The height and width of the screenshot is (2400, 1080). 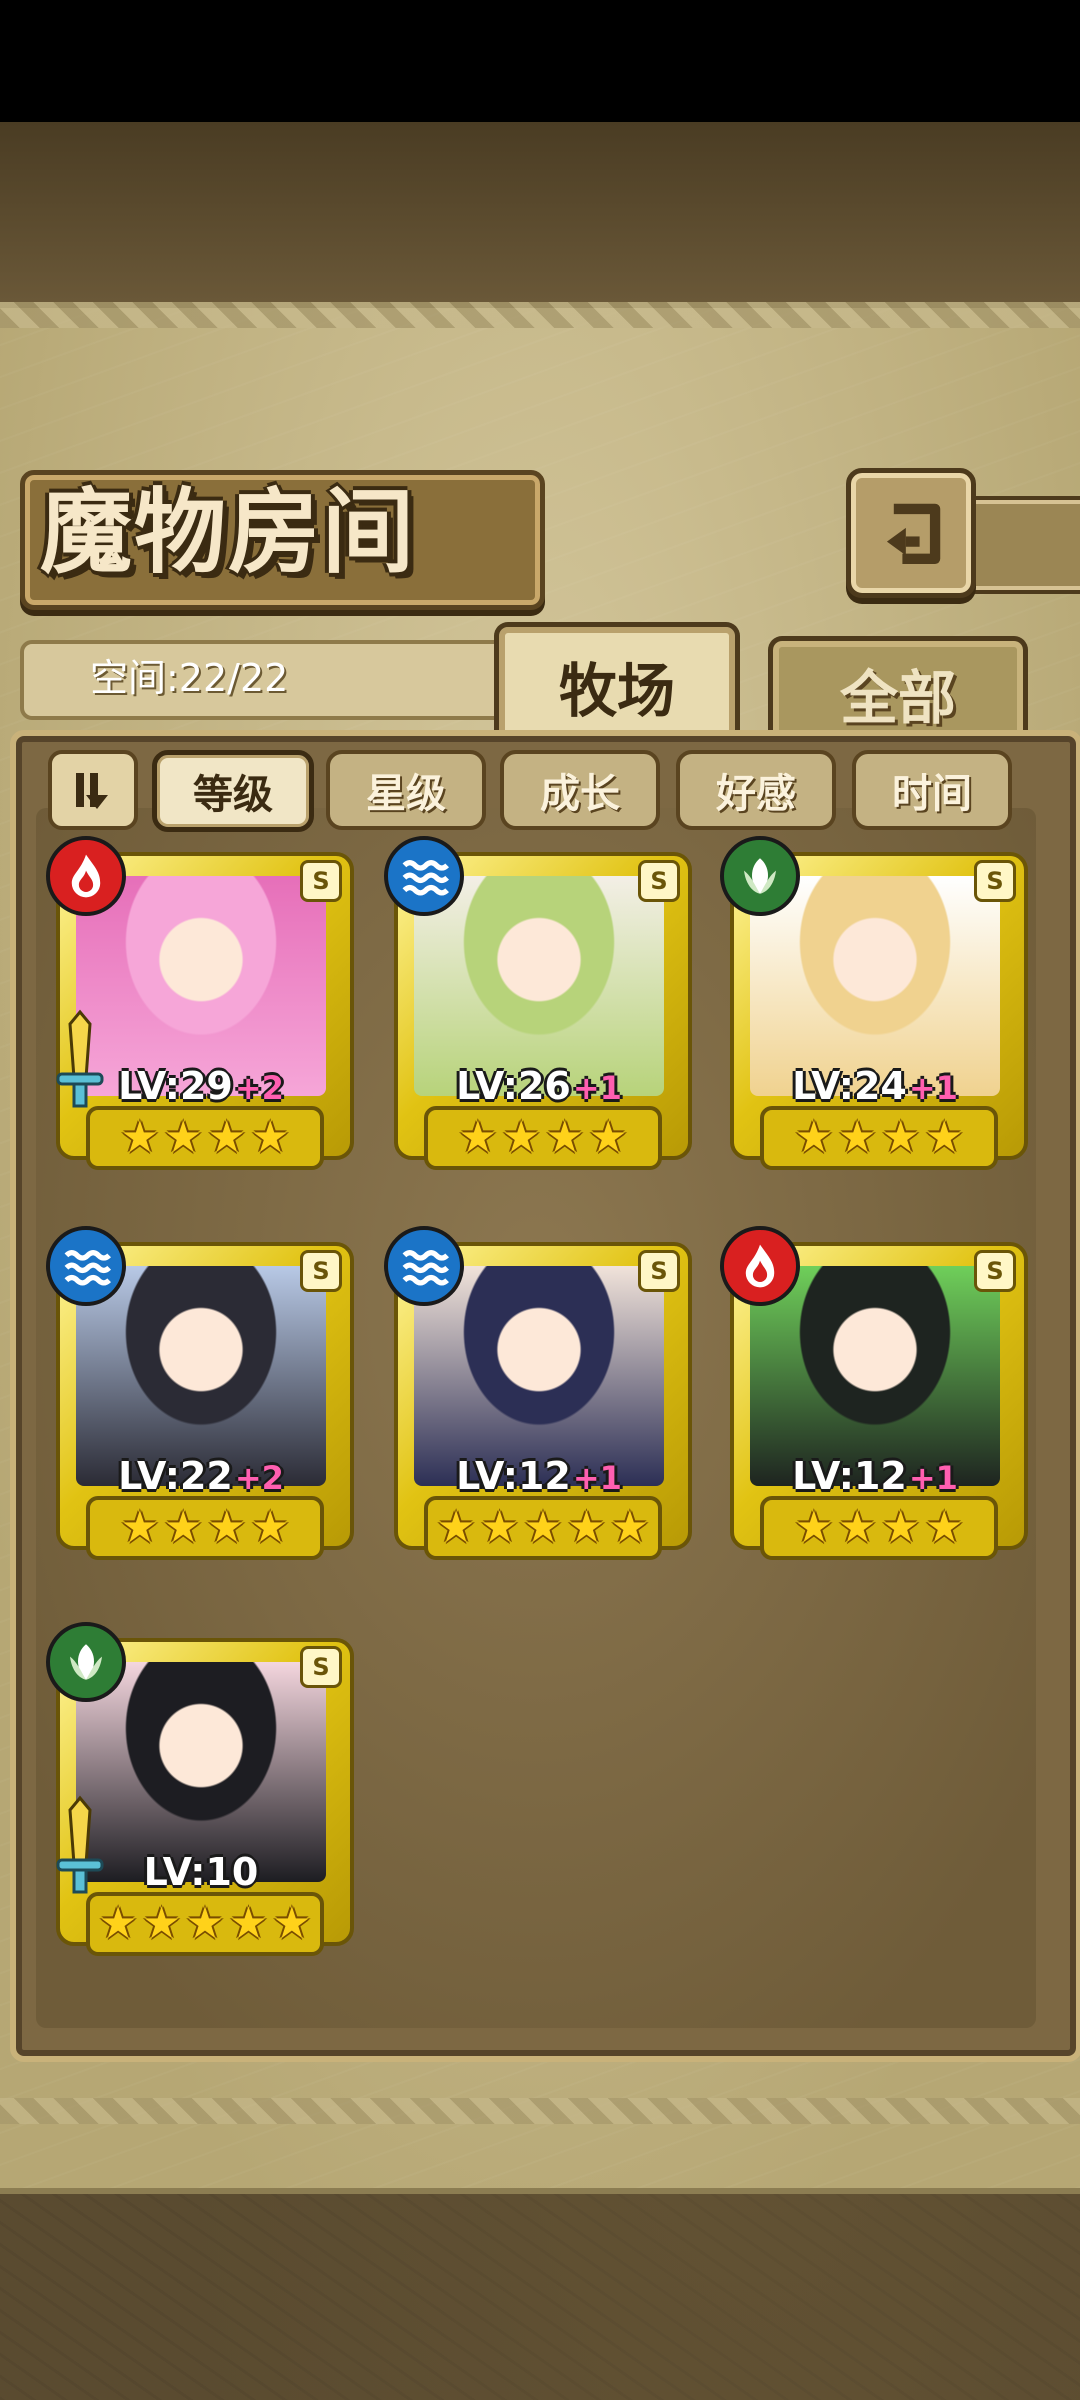 I want to click on tab-all: 全部, so click(x=898, y=690).